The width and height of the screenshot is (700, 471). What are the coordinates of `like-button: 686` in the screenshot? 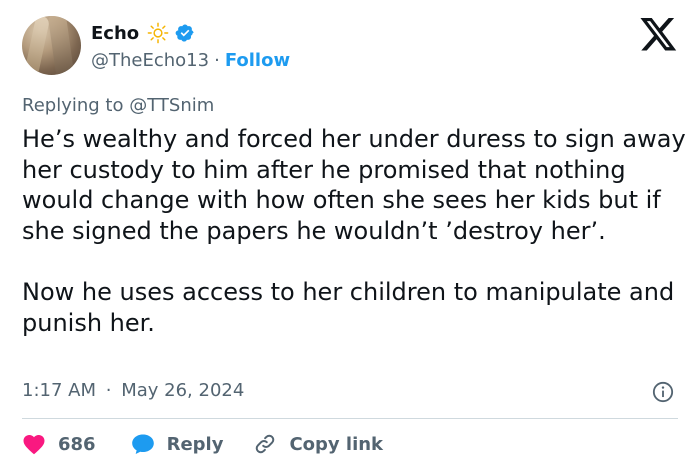 It's located at (59, 444).